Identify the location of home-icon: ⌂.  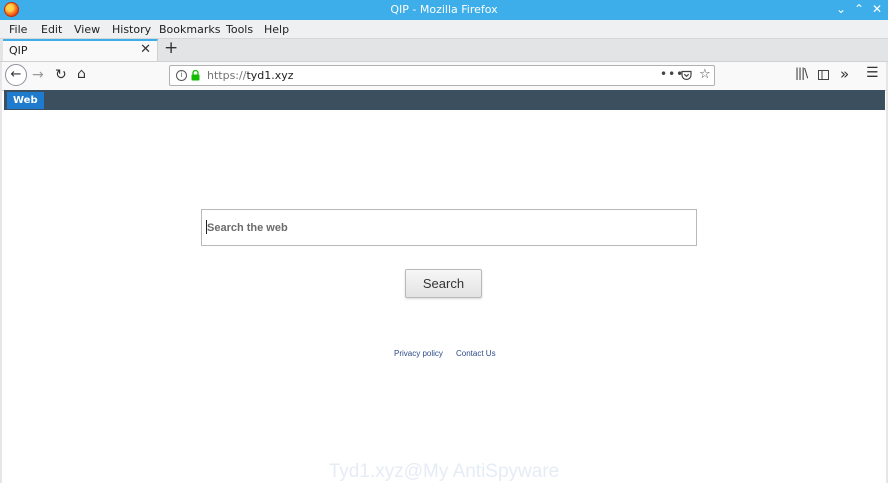
(81, 74).